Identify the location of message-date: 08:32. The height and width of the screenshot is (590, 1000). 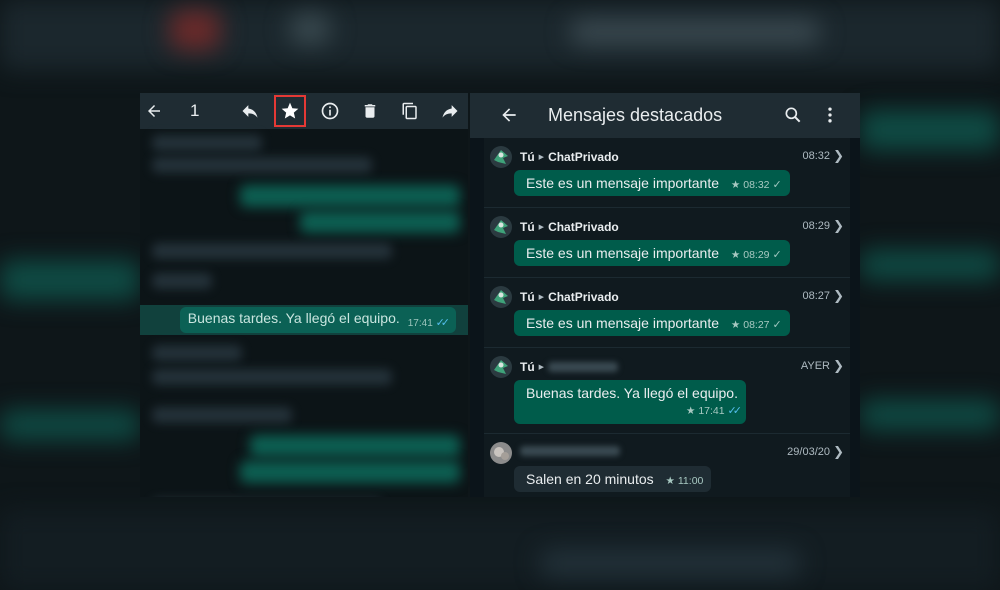
(816, 156).